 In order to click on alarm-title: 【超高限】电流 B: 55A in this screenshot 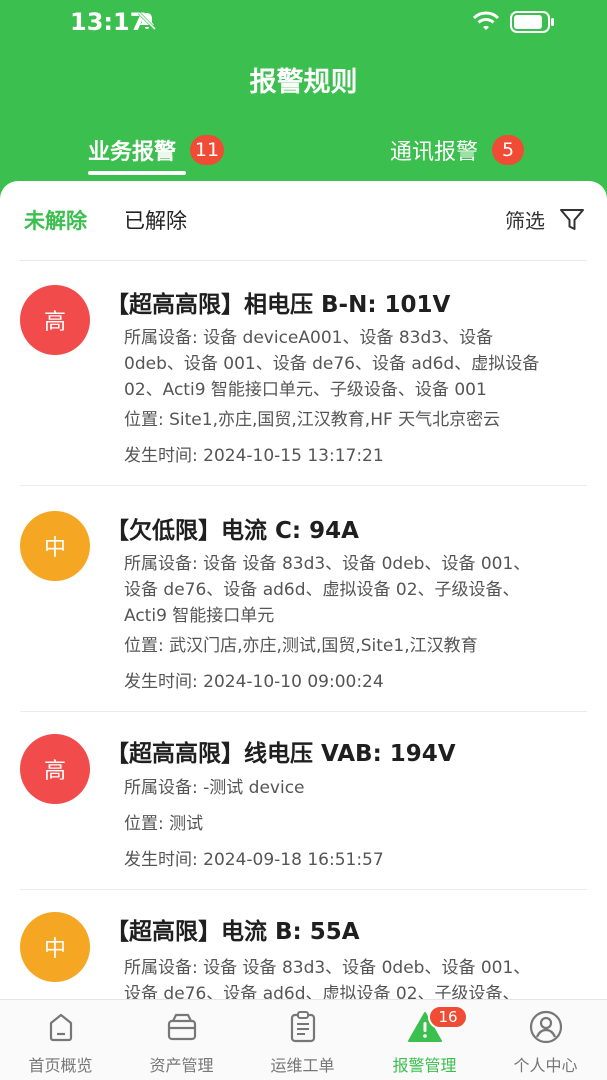, I will do `click(233, 932)`.